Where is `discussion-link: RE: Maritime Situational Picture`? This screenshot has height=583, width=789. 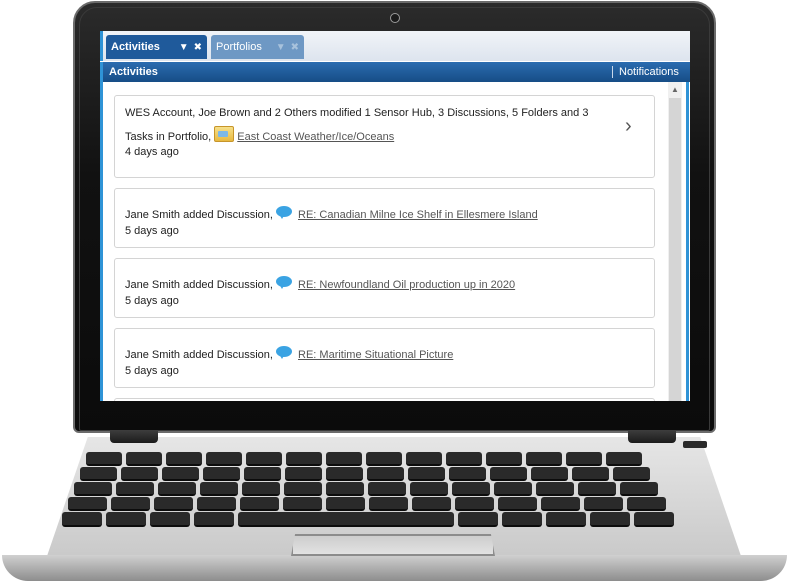
discussion-link: RE: Maritime Situational Picture is located at coordinates (375, 355).